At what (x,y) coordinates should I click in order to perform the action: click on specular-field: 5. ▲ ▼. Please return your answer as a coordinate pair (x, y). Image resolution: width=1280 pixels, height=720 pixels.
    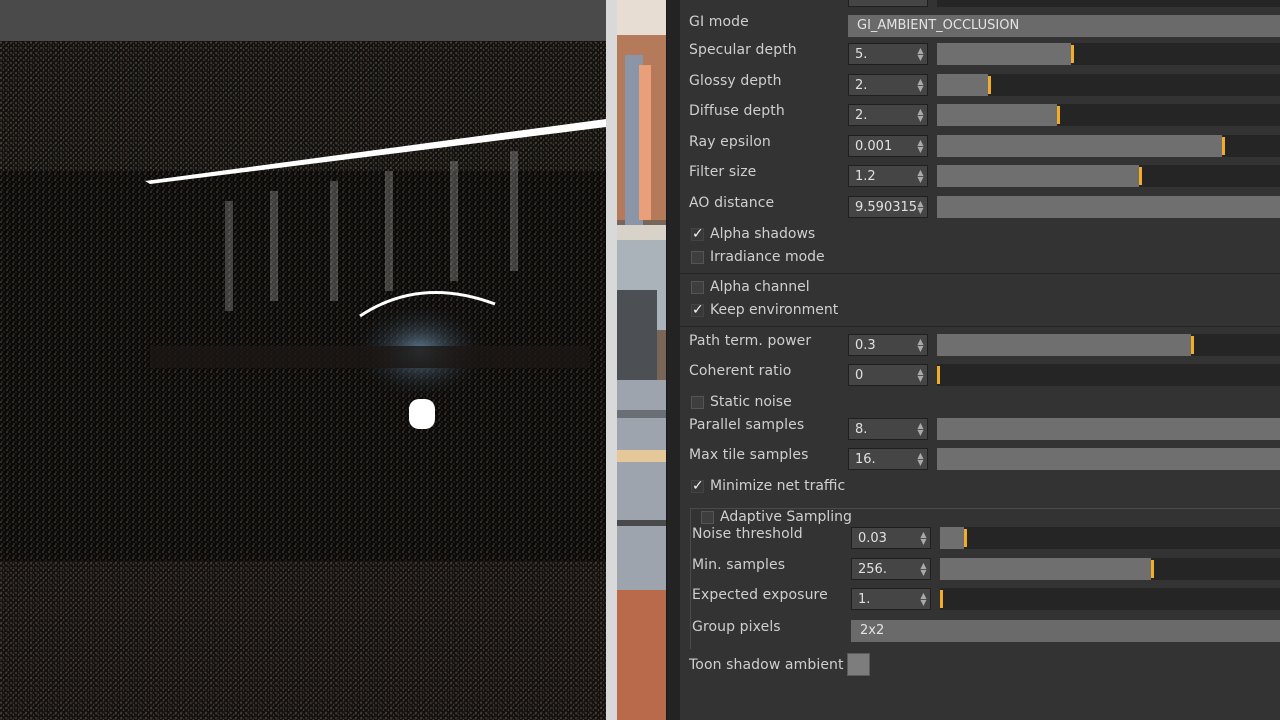
    Looking at the image, I should click on (888, 54).